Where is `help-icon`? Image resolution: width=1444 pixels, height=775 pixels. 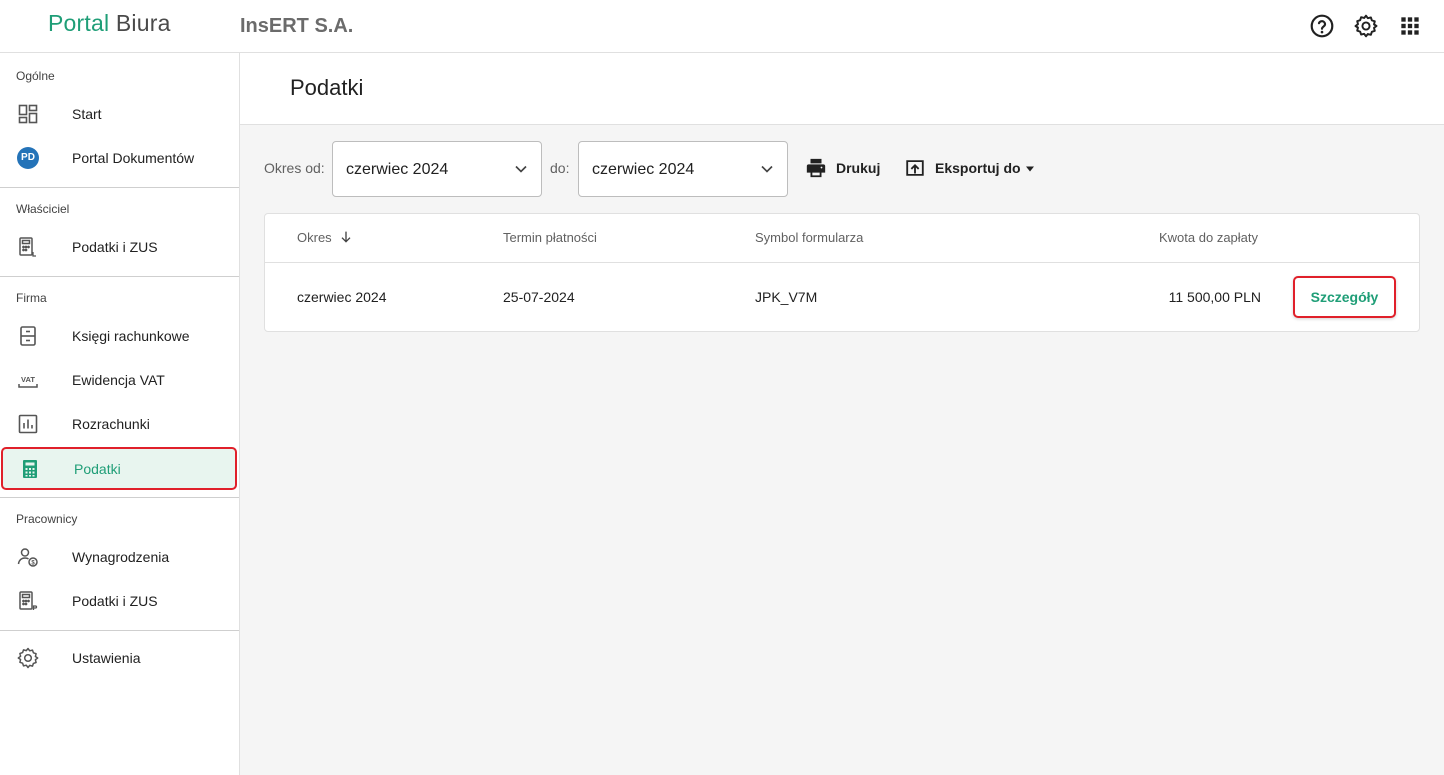
help-icon is located at coordinates (1322, 26).